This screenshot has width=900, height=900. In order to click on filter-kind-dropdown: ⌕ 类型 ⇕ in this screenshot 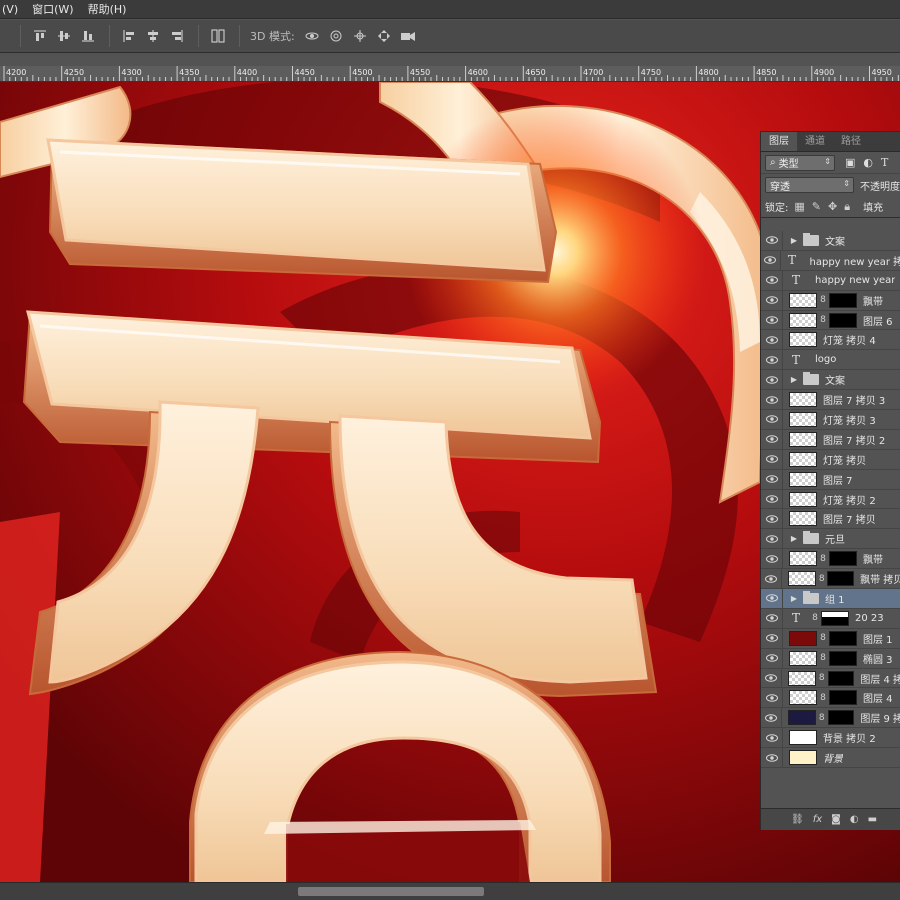, I will do `click(800, 162)`.